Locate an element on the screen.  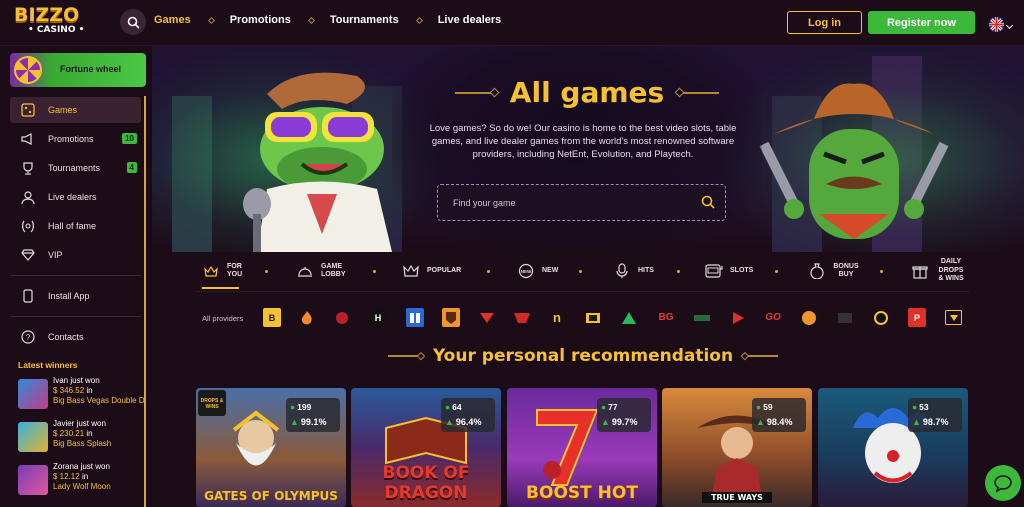
provider-logo: H is located at coordinates (378, 317).